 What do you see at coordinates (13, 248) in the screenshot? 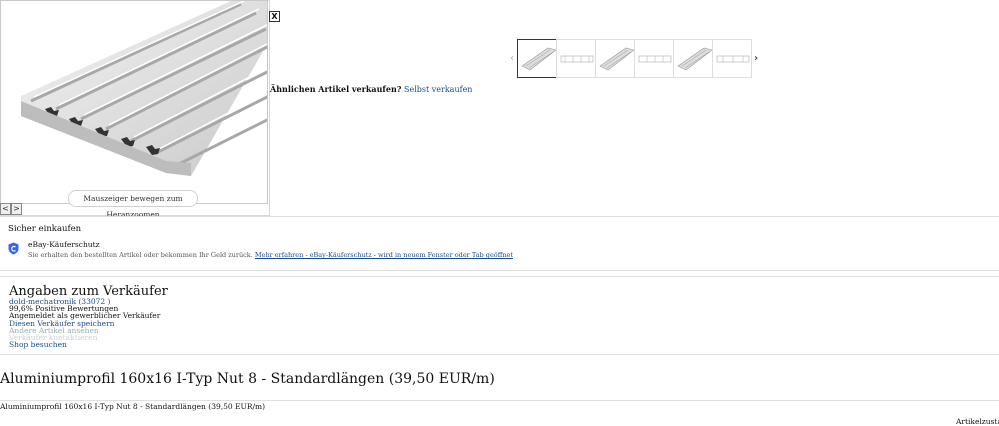
I see `shield-icon` at bounding box center [13, 248].